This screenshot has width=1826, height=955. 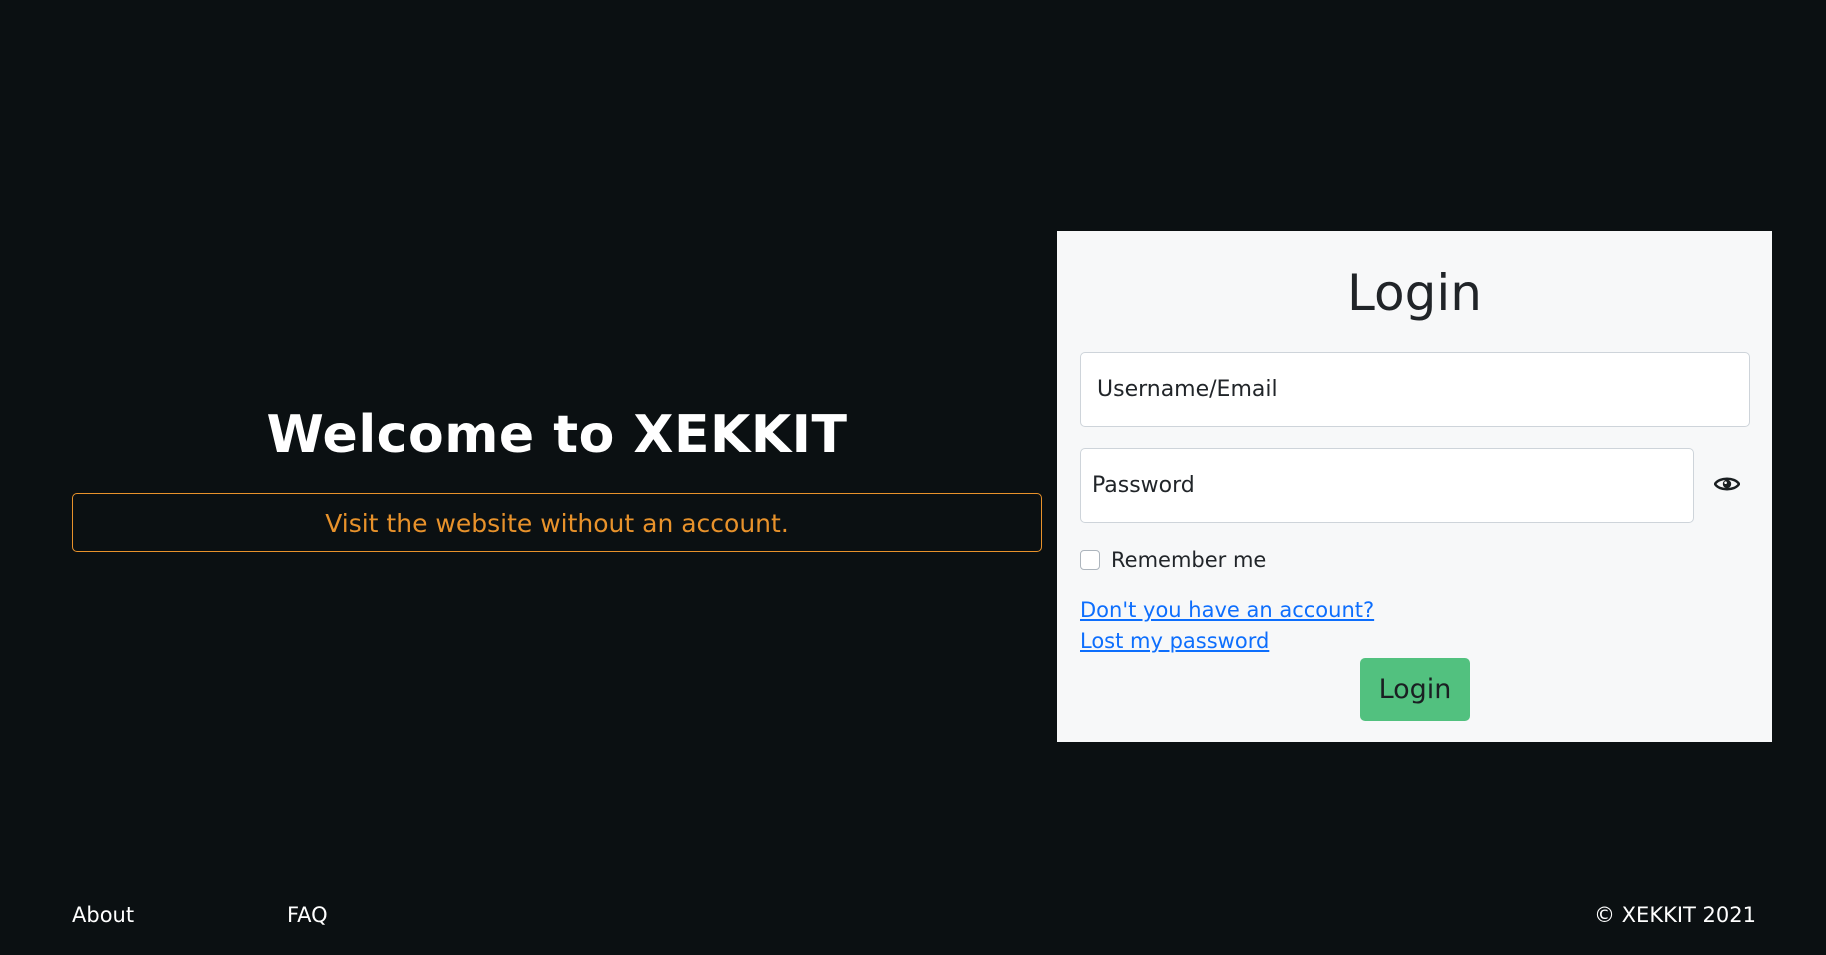 I want to click on password-input, so click(x=1387, y=485).